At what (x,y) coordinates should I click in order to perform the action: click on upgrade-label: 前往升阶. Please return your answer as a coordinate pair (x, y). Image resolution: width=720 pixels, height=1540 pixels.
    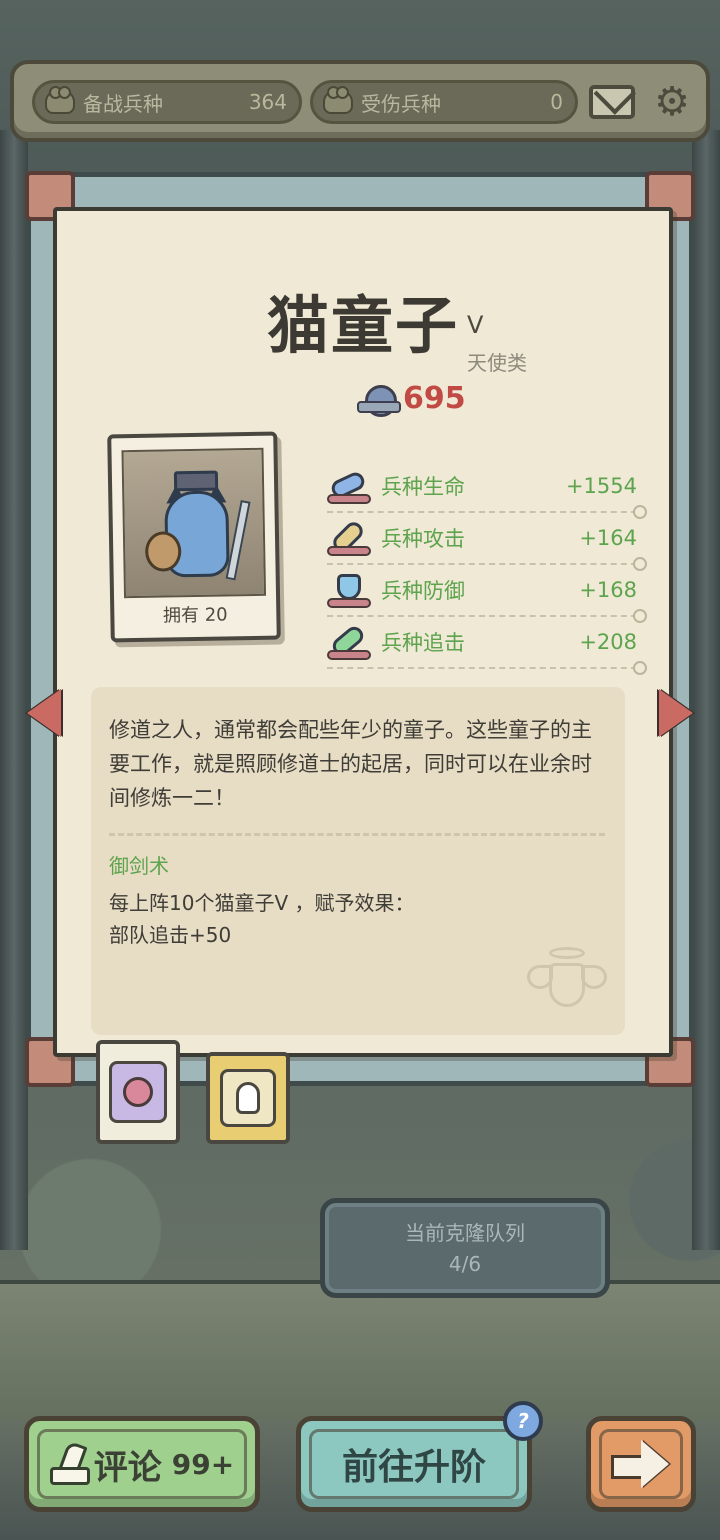
    Looking at the image, I should click on (413, 1467).